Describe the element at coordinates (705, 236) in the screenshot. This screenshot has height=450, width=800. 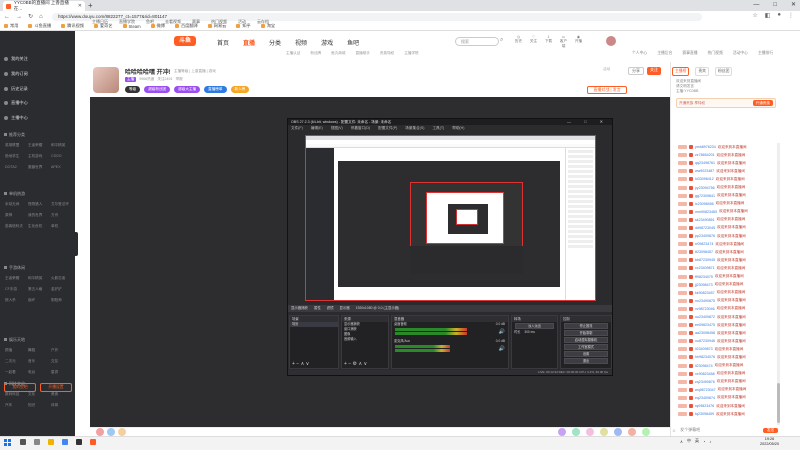
I see `chat-username: pp23409876` at that location.